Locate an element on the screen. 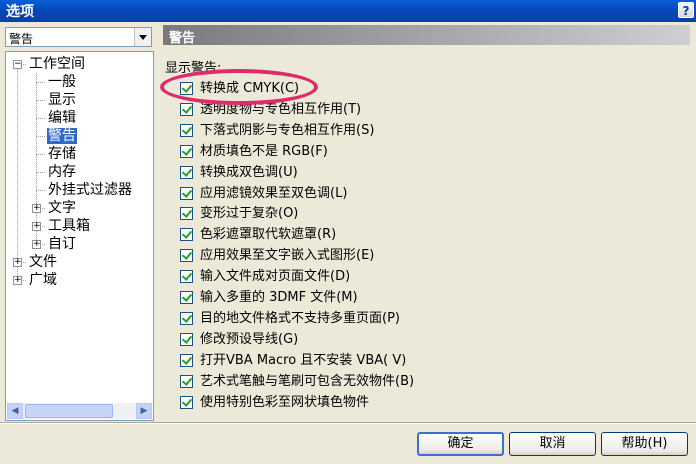  category-select-value: 警告 is located at coordinates (21, 39).